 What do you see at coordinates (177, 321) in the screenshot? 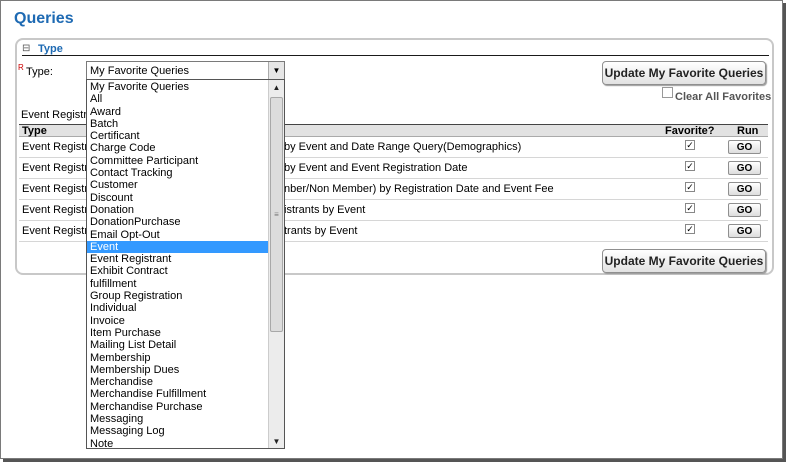
I see `dropdown-option: Invoice` at bounding box center [177, 321].